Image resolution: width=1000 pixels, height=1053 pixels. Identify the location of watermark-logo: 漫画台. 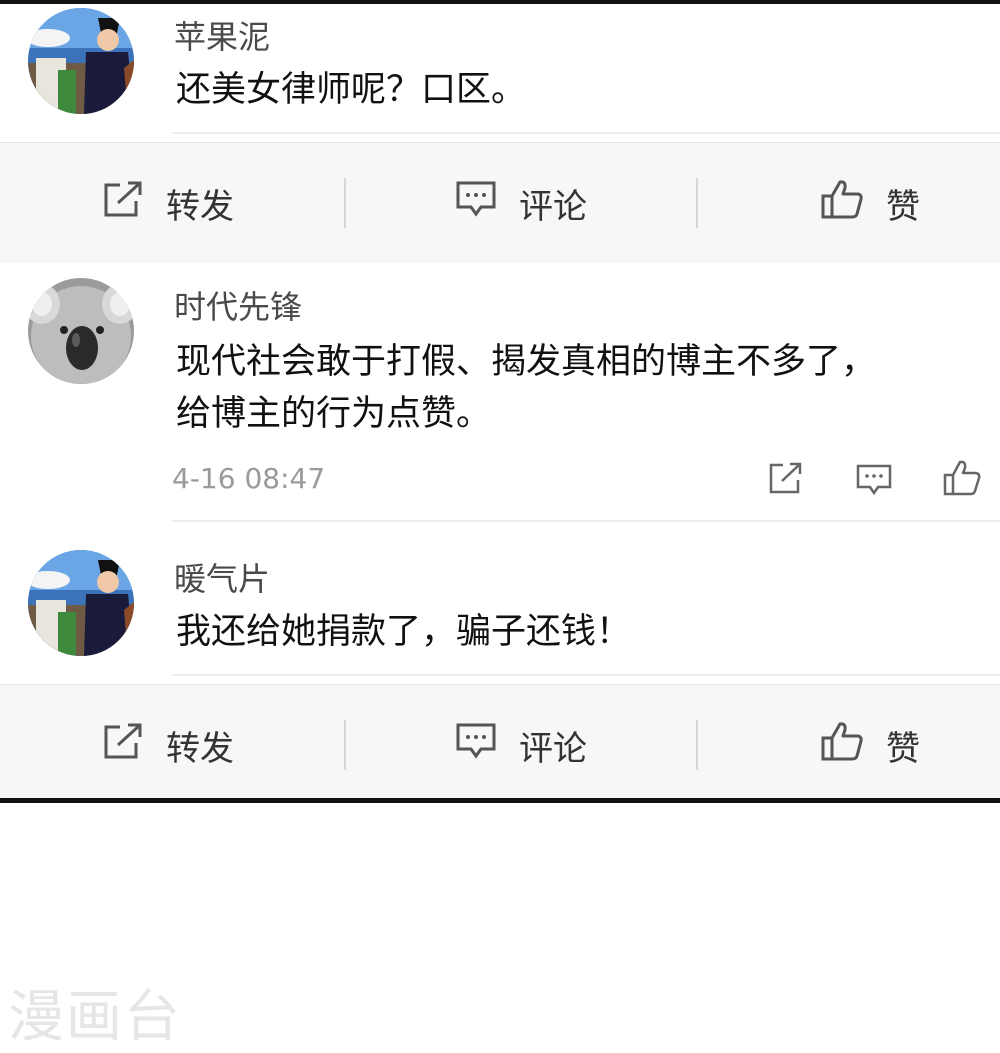
(95, 1017).